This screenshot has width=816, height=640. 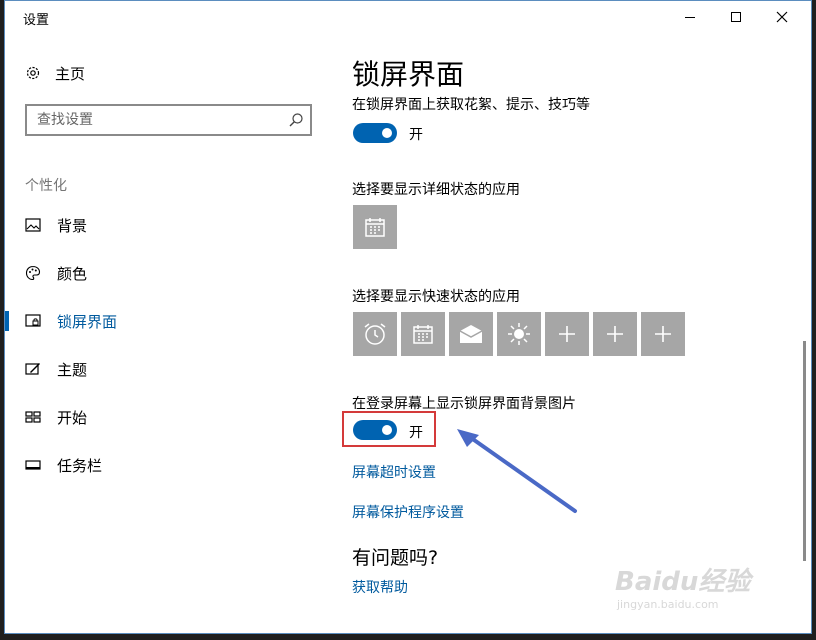 I want to click on close-button, so click(x=782, y=17).